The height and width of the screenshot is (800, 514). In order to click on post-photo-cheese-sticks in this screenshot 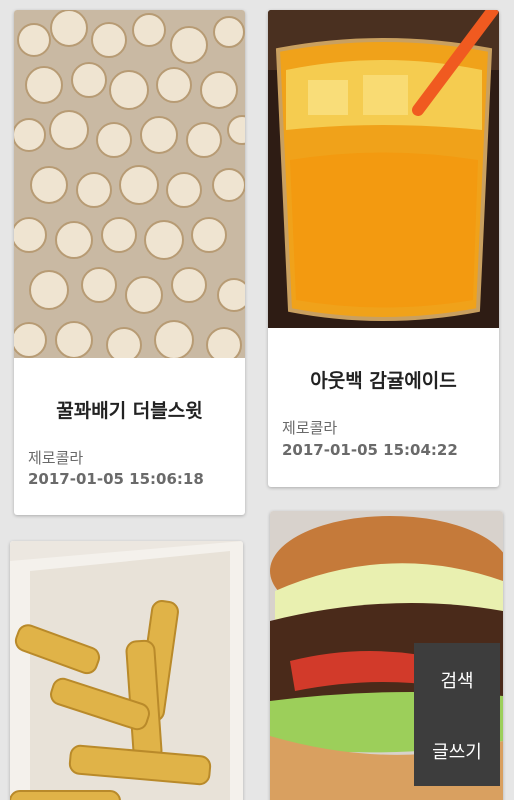, I will do `click(126, 670)`.